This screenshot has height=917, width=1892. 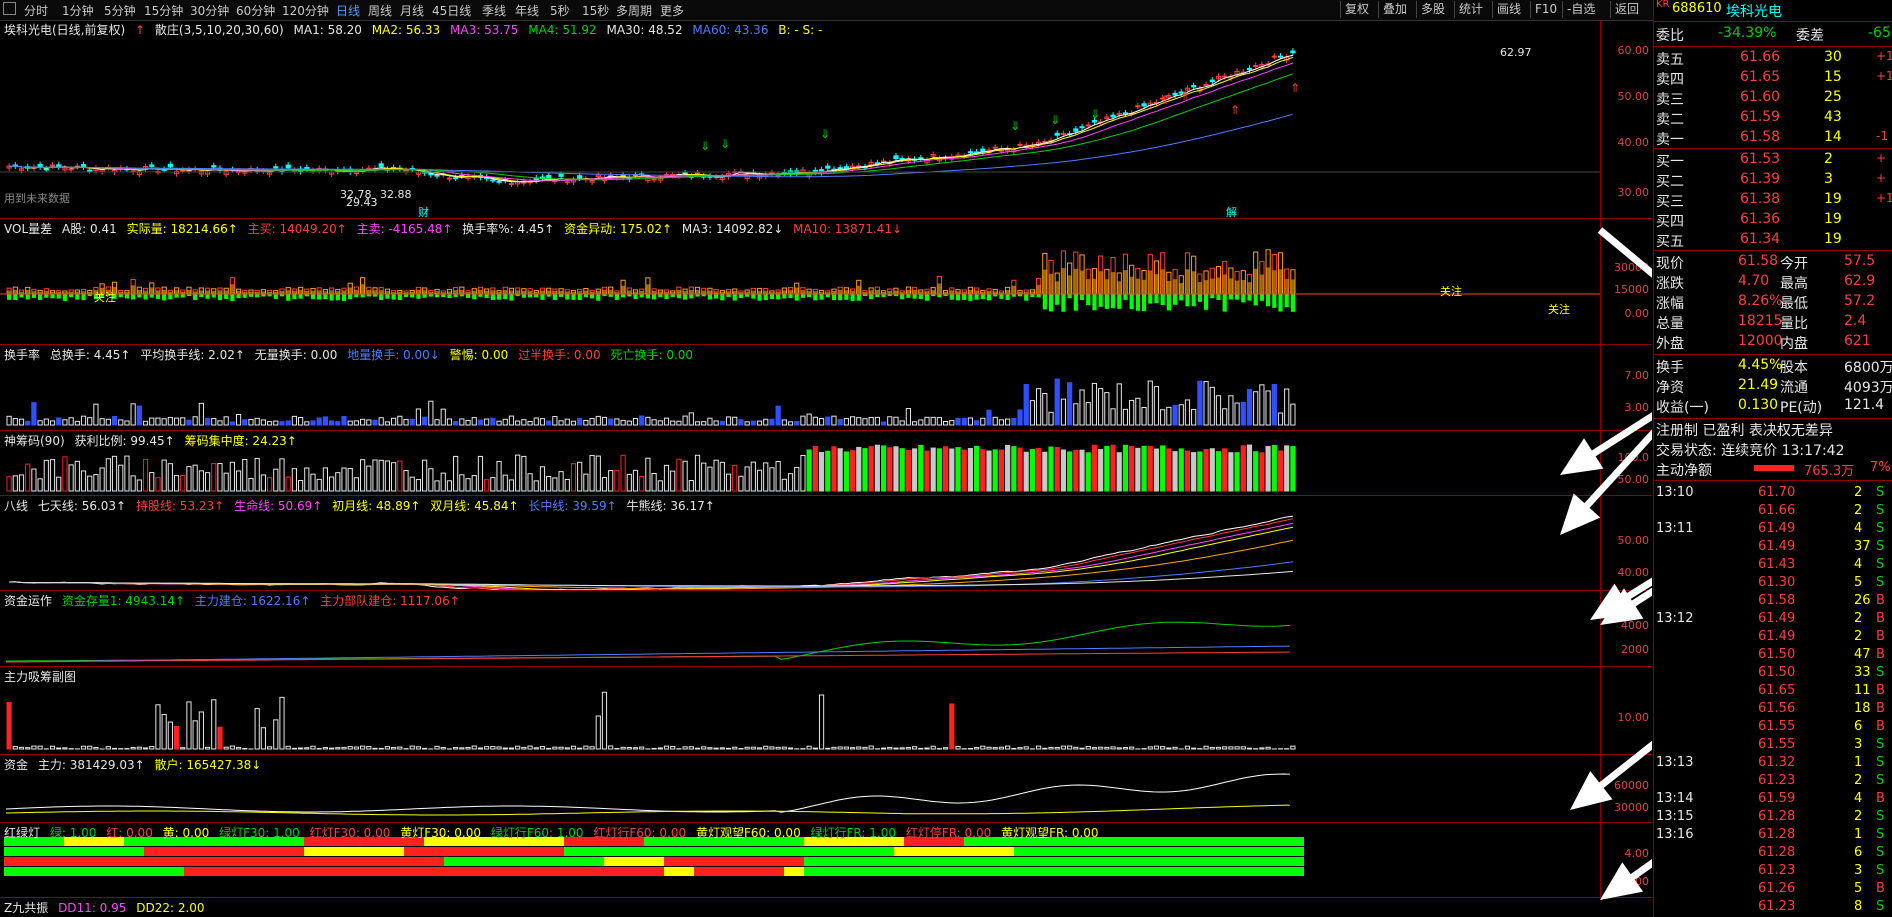 What do you see at coordinates (1760, 97) in the screenshot?
I see `ask-price: 61.60` at bounding box center [1760, 97].